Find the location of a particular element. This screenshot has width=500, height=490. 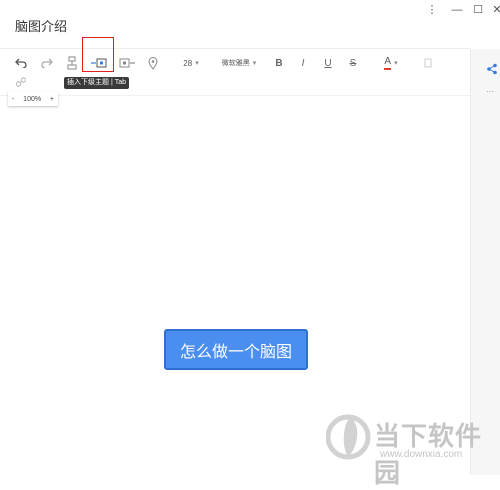

window-title: 脑图介绍 is located at coordinates (41, 26).